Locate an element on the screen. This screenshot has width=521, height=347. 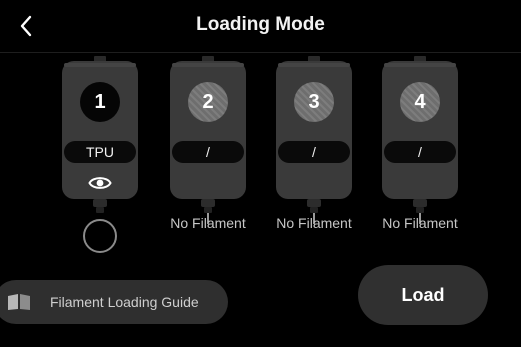
slot-number: 4 is located at coordinates (420, 102).